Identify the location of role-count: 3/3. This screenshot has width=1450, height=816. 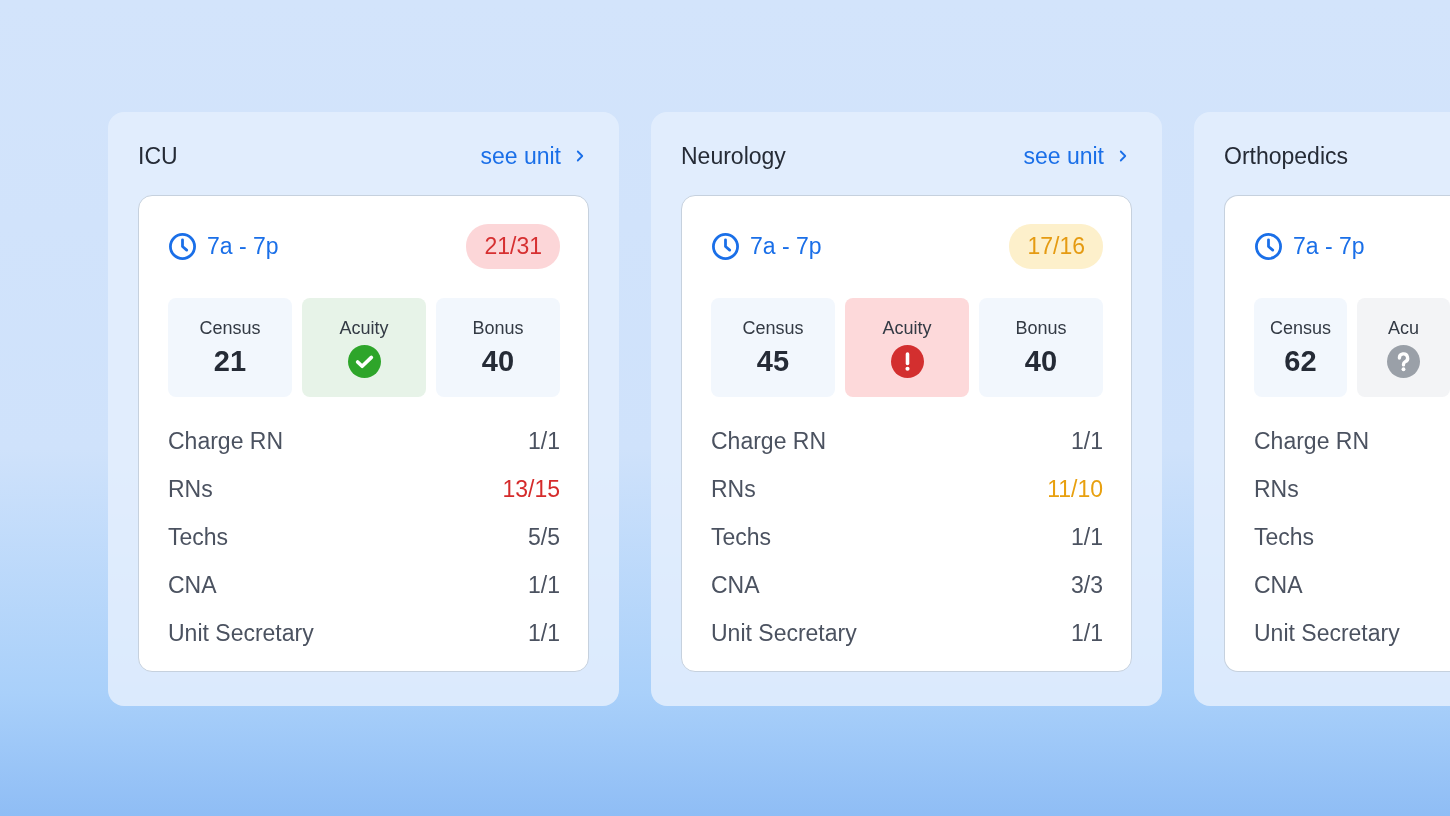
(1087, 585).